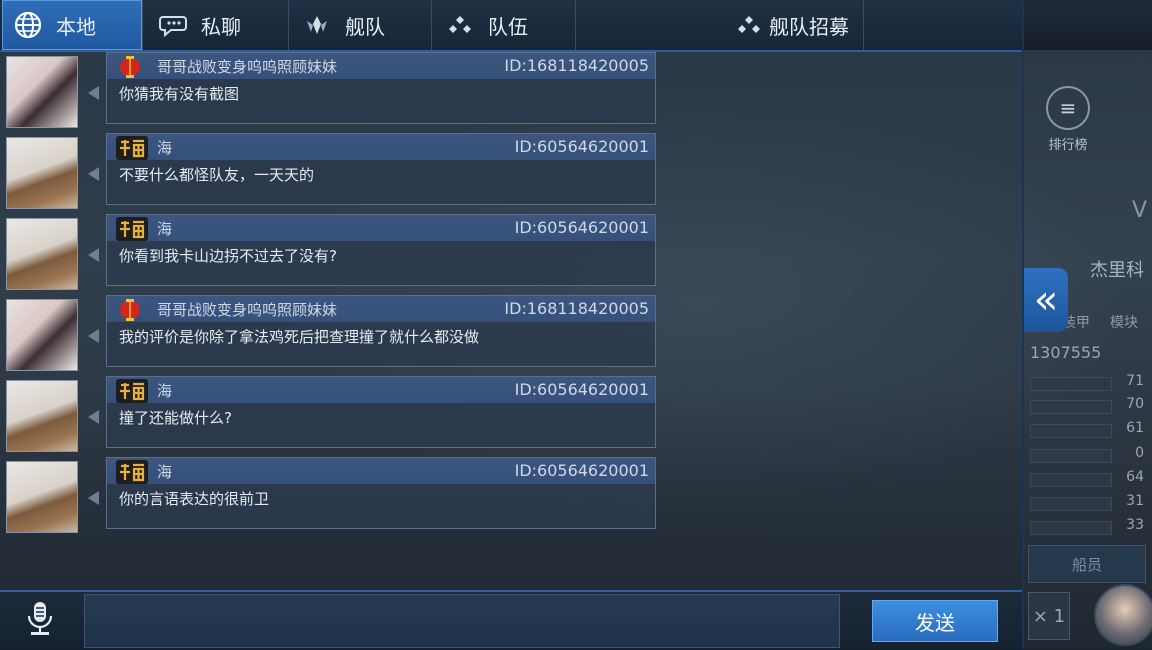 The width and height of the screenshot is (1152, 650). I want to click on crew-button: 船员, so click(1087, 564).